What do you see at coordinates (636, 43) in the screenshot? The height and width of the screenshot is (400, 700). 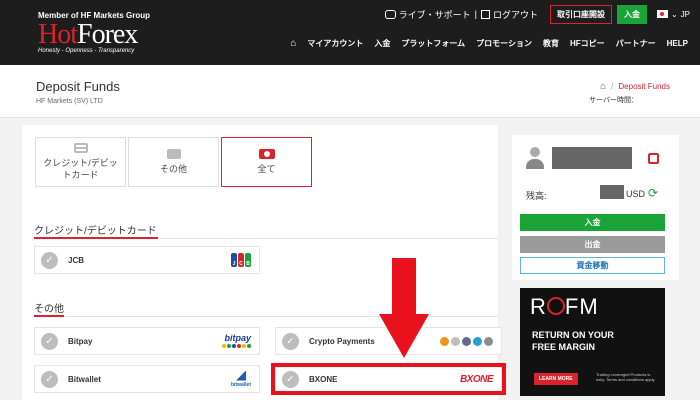 I see `nav-partner: パートナー` at bounding box center [636, 43].